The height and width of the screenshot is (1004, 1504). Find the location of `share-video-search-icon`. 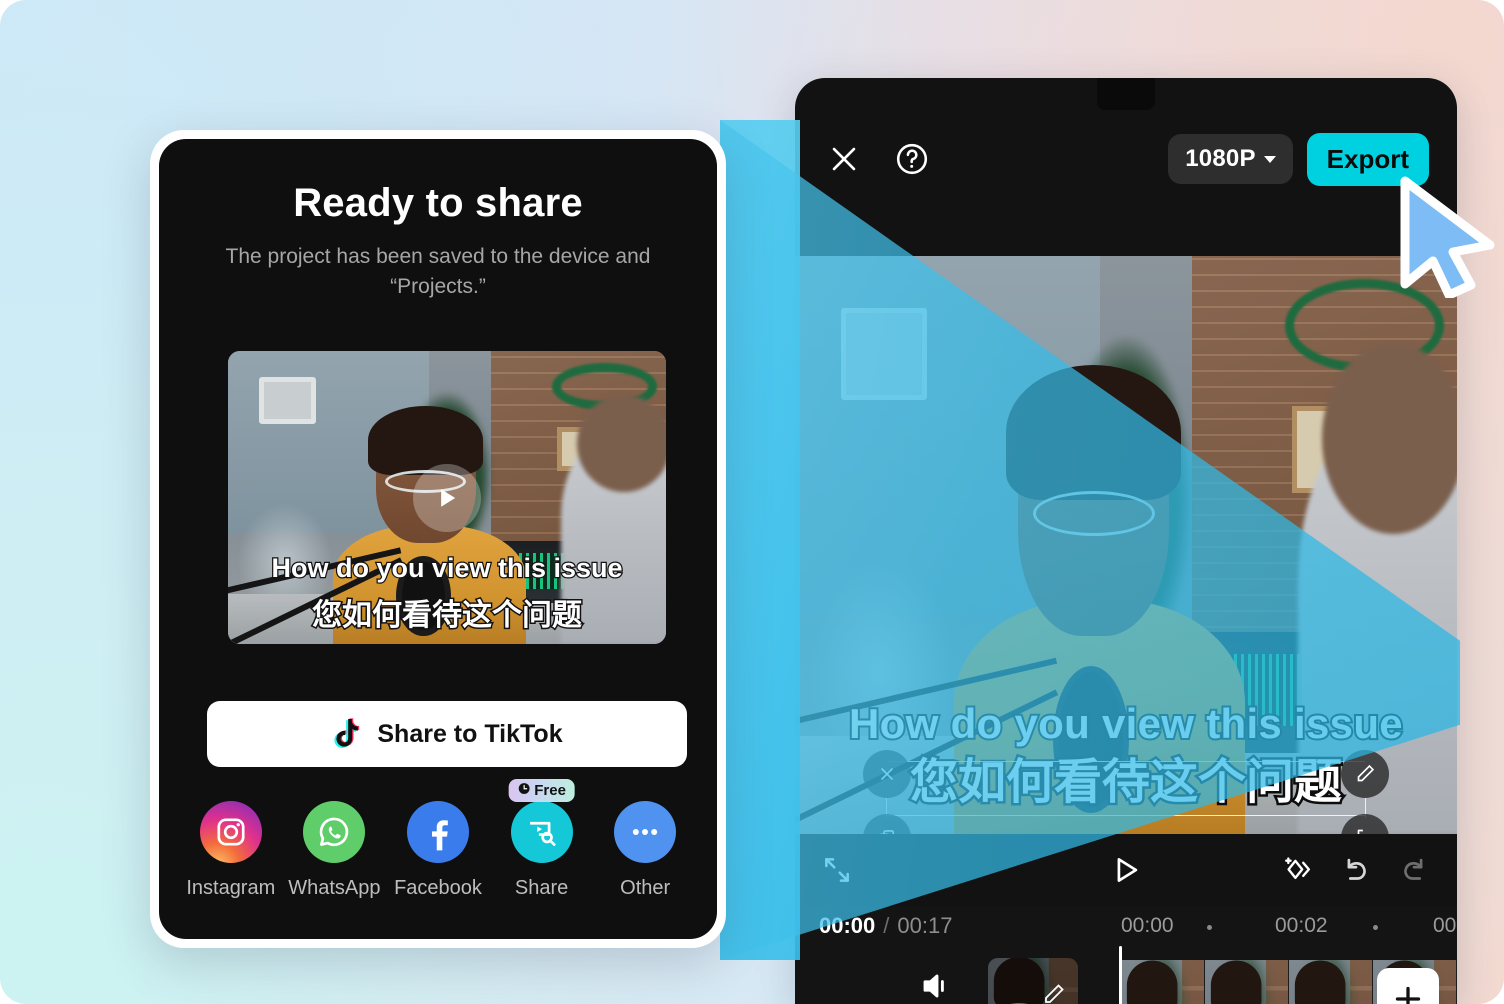

share-video-search-icon is located at coordinates (541, 832).